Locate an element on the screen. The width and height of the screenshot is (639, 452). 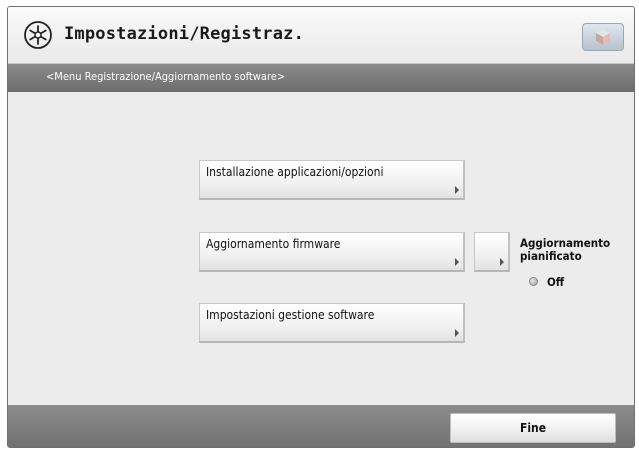
footer-bar: Fine is located at coordinates (321, 426).